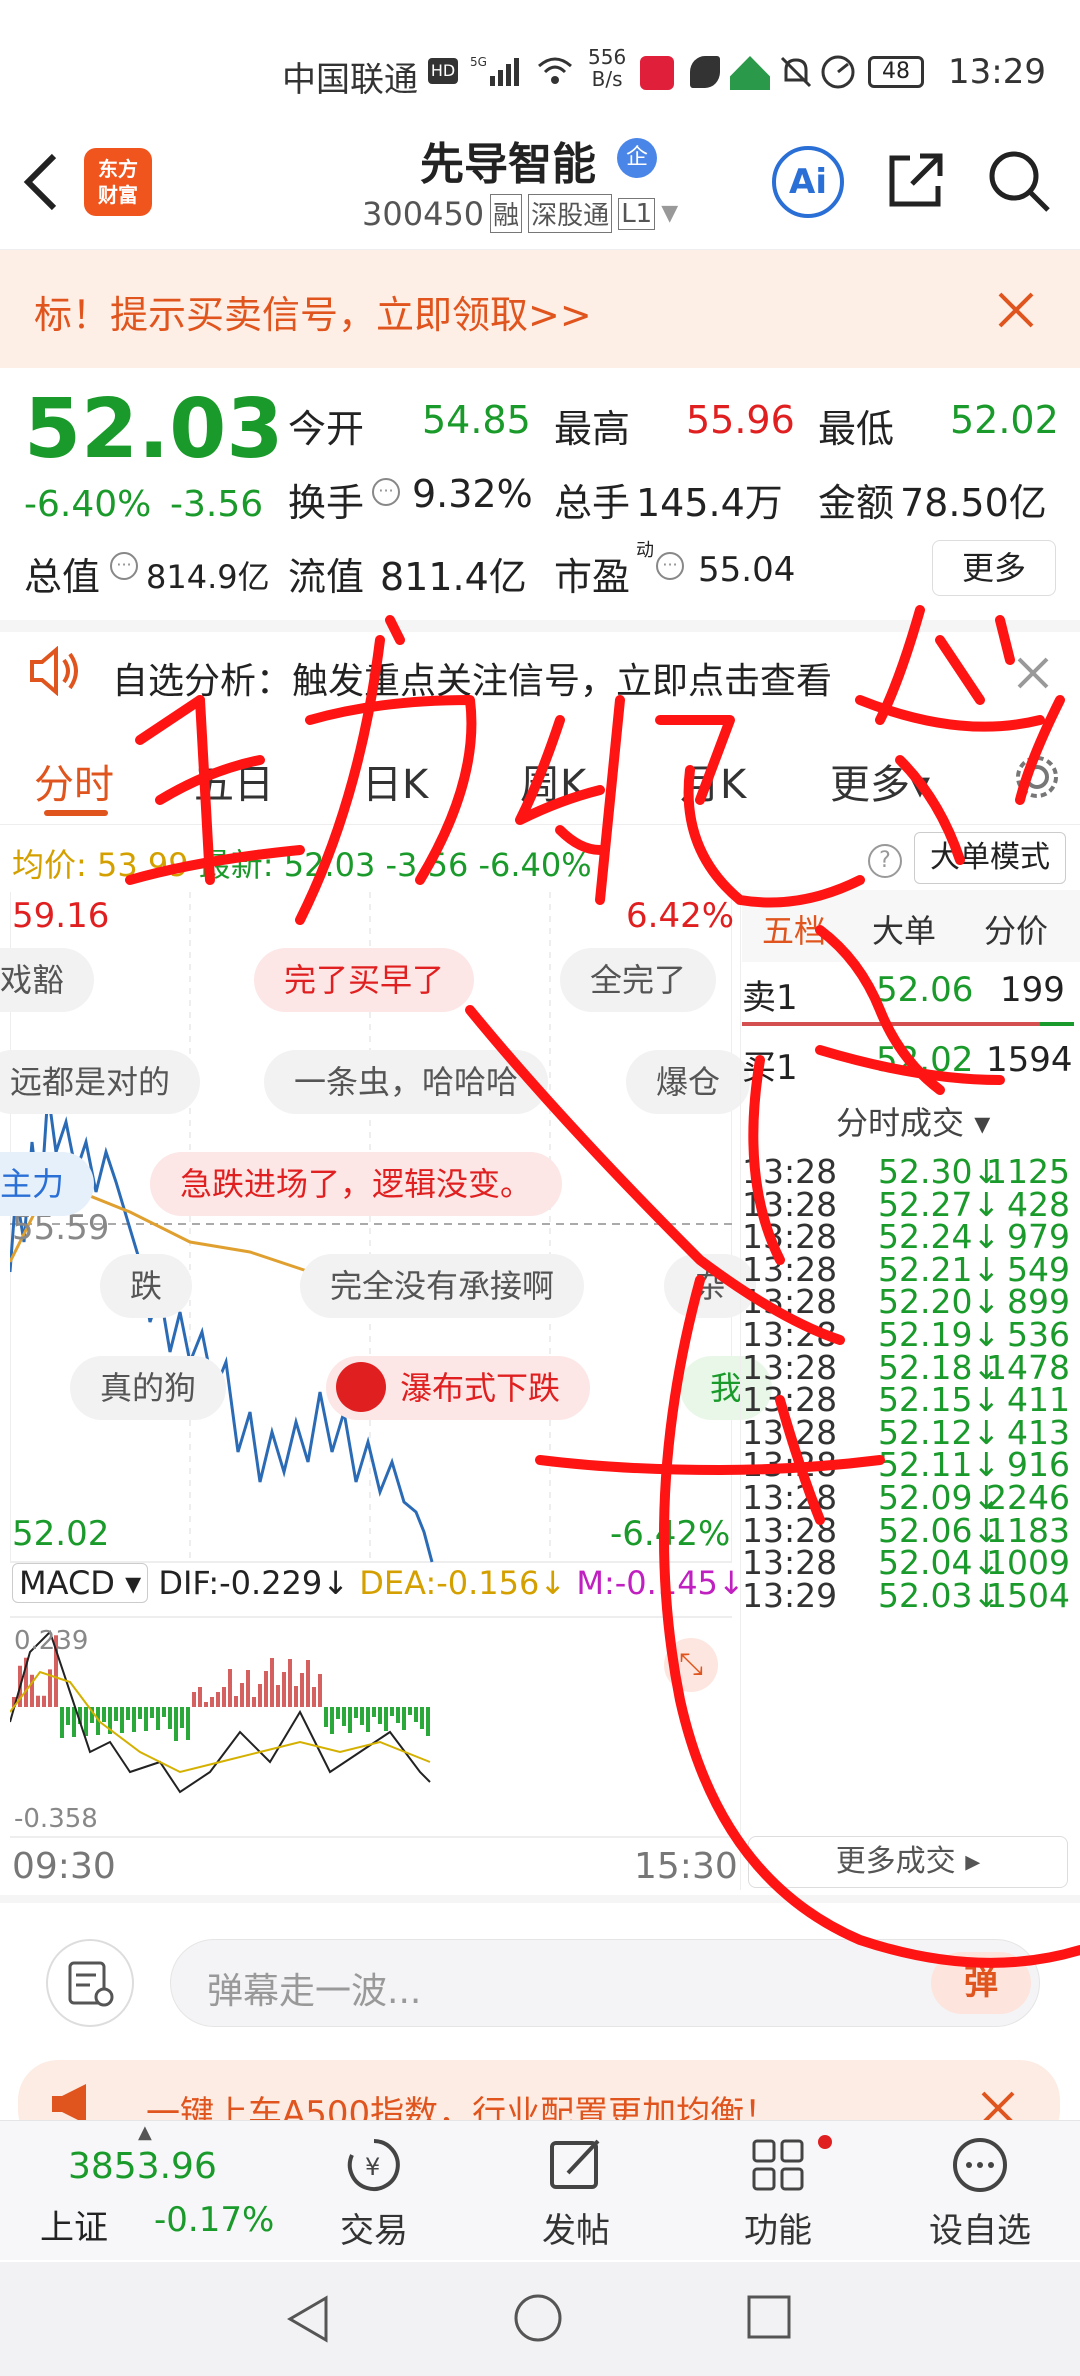 The height and width of the screenshot is (2376, 1080). I want to click on danmu-bubble: 完全没有承接啊, so click(442, 1286).